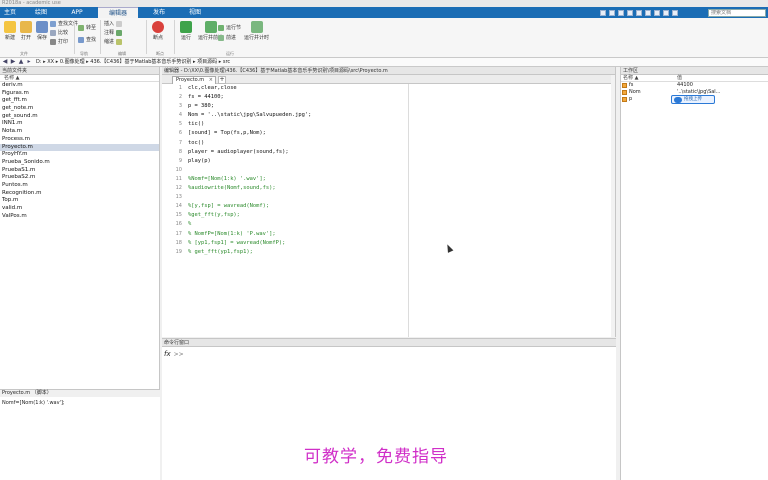 The image size is (768, 480). What do you see at coordinates (79, 109) in the screenshot?
I see `file-list-item: get_note.m` at bounding box center [79, 109].